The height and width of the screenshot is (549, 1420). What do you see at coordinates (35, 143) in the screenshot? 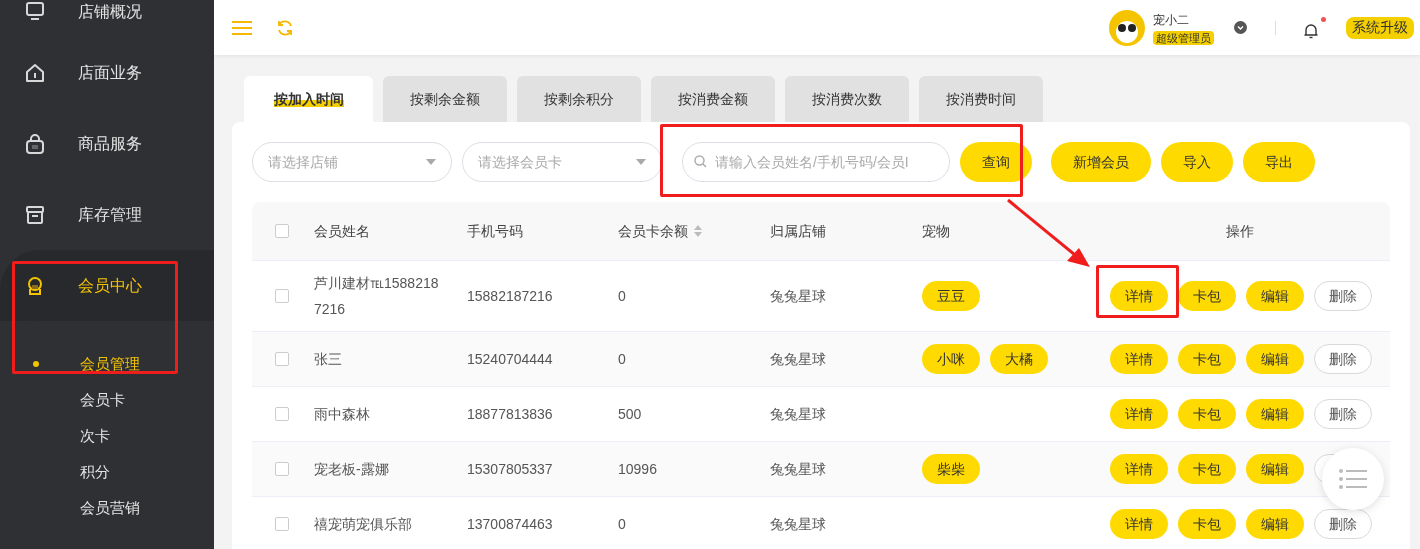
I see `bag-icon` at bounding box center [35, 143].